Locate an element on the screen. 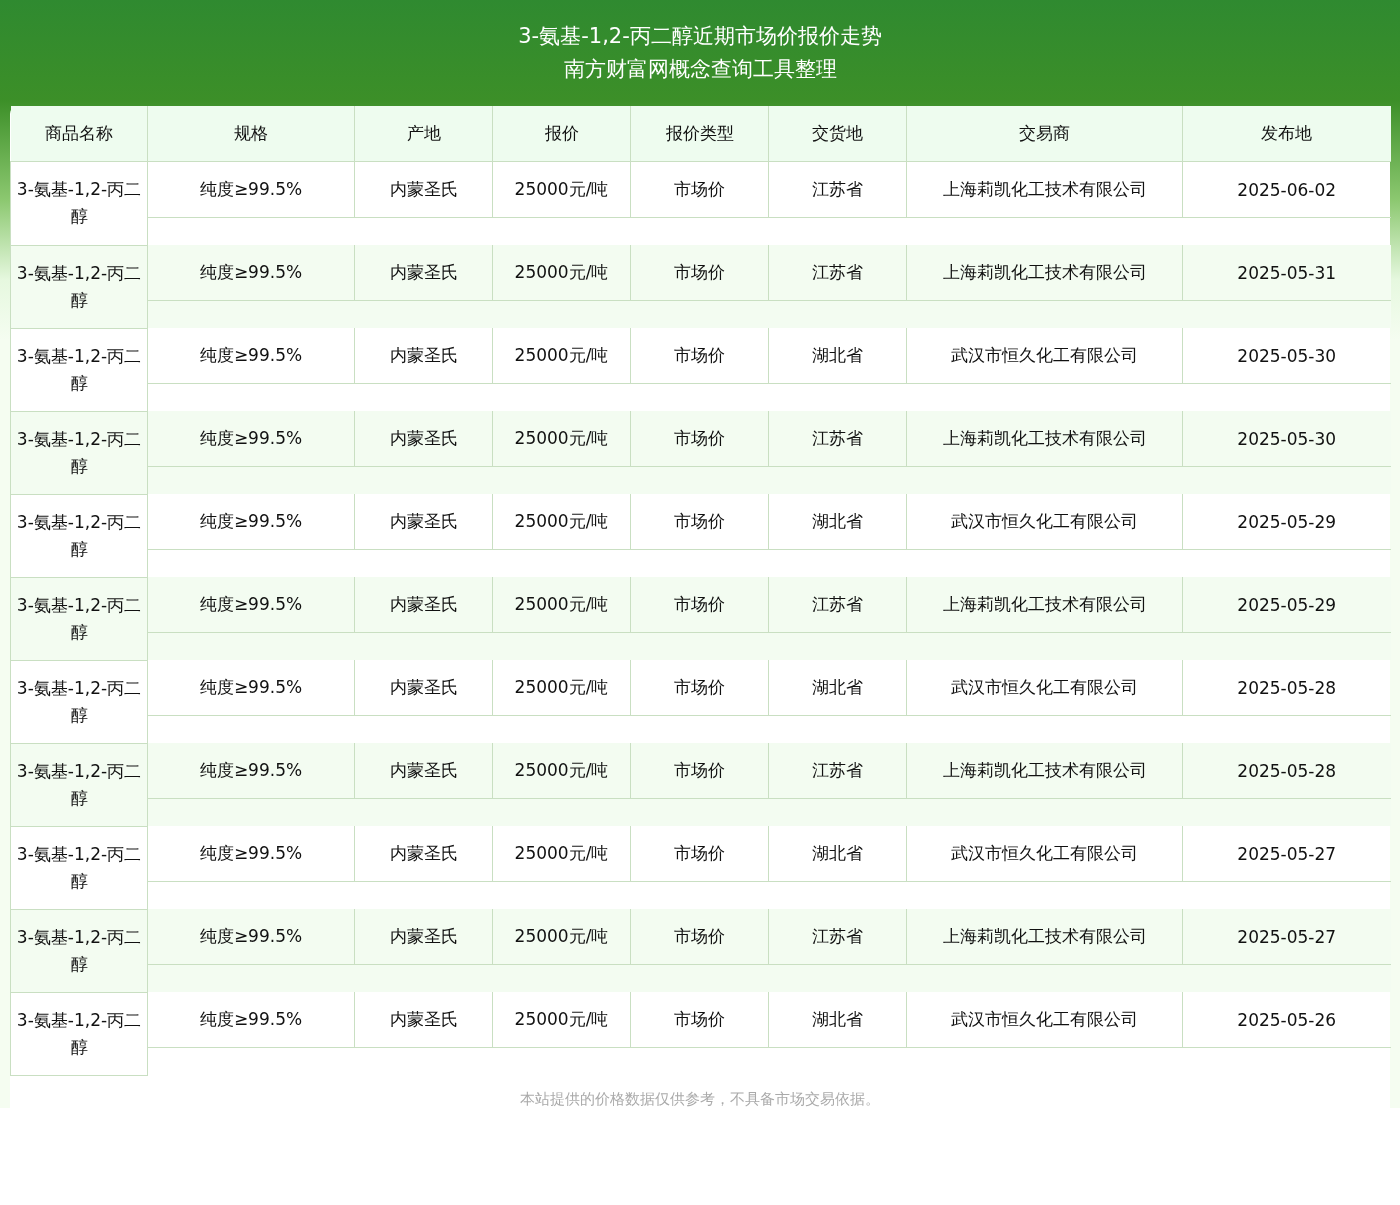 The height and width of the screenshot is (1205, 1400). disclaimer-text: 本站提供的价格数据仅供参考，不具备市场交易依据。 is located at coordinates (700, 1099).